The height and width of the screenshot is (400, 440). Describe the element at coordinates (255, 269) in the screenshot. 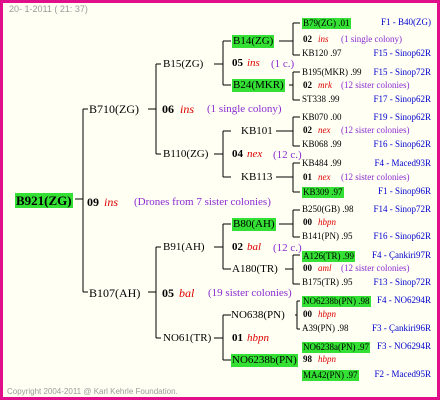

I see `g3f-queen: A180(TR)` at that location.